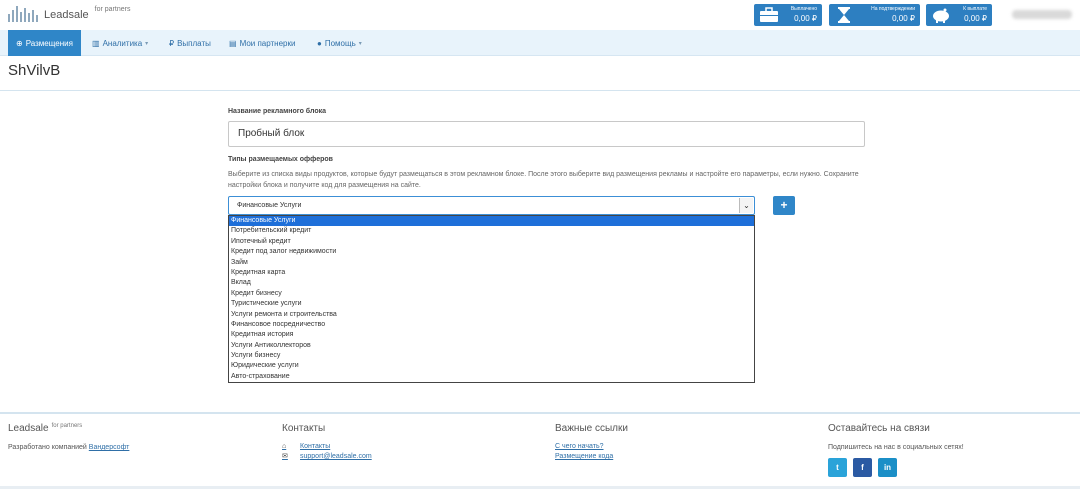 The width and height of the screenshot is (1080, 489). I want to click on user-menu, so click(1042, 14).